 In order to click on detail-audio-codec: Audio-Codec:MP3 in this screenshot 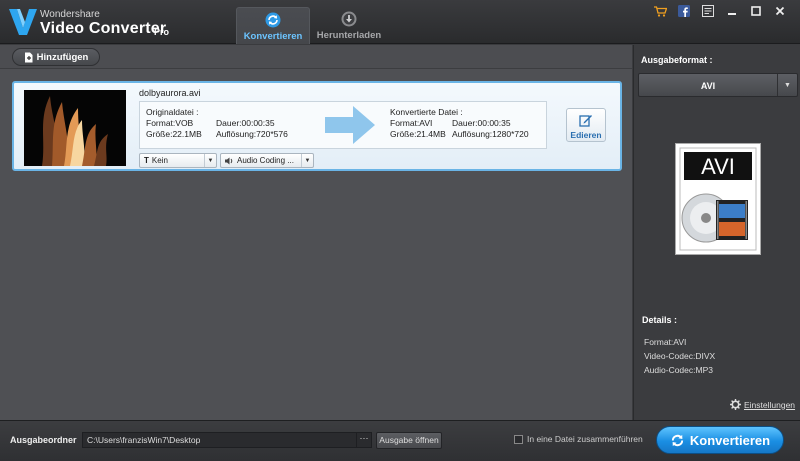, I will do `click(678, 370)`.